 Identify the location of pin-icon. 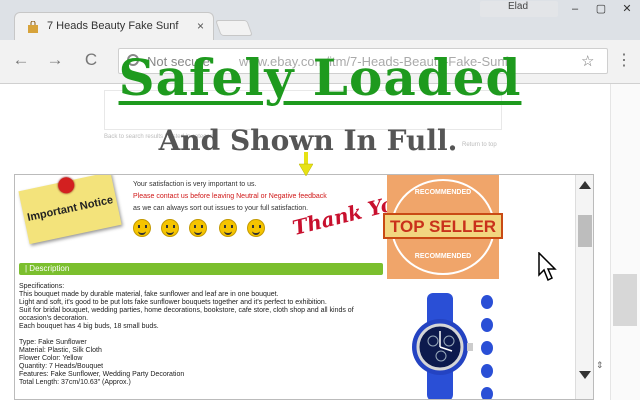
(66, 185).